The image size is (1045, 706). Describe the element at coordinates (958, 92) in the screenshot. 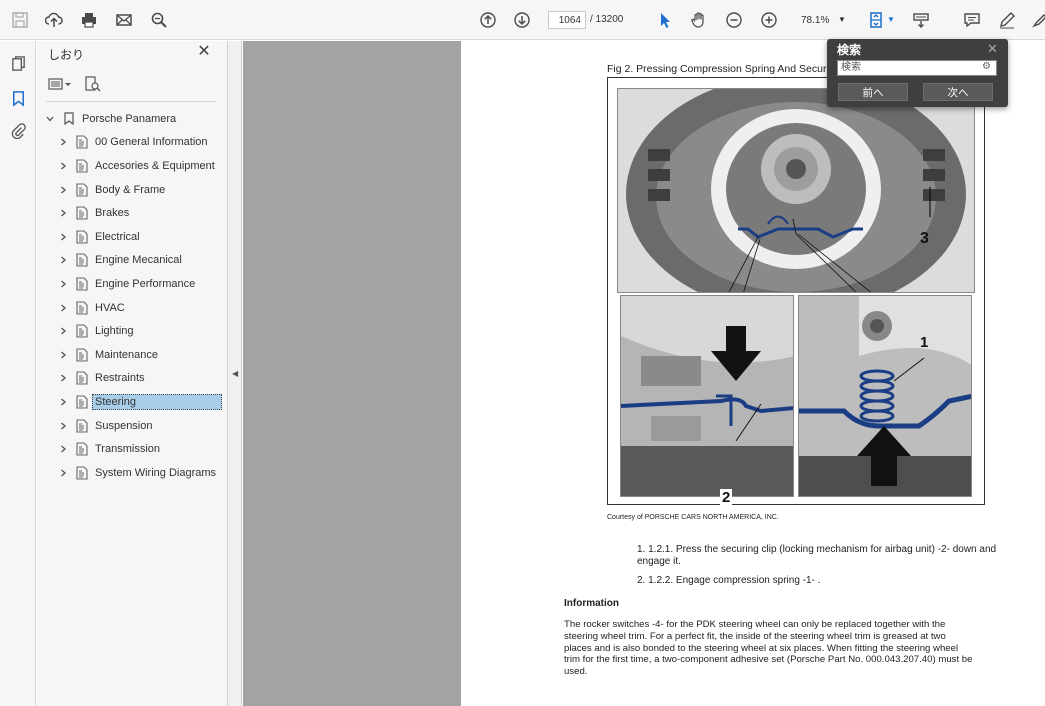

I see `next-result-button: 次へ` at that location.